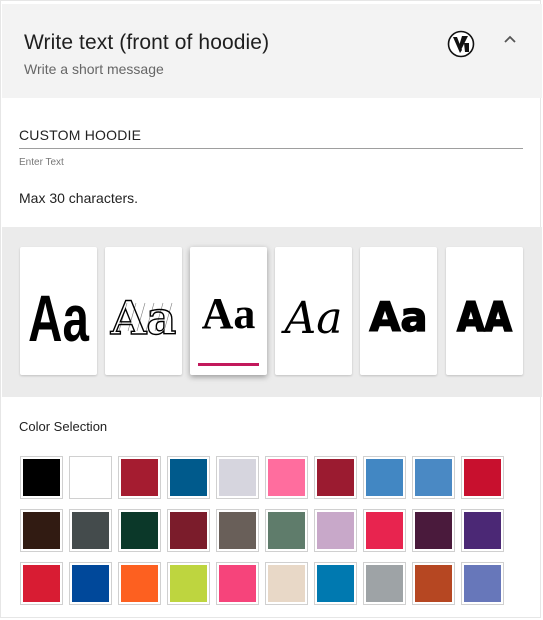 The height and width of the screenshot is (620, 543). What do you see at coordinates (147, 42) in the screenshot?
I see `section-title: Write text (front of hoodie)` at bounding box center [147, 42].